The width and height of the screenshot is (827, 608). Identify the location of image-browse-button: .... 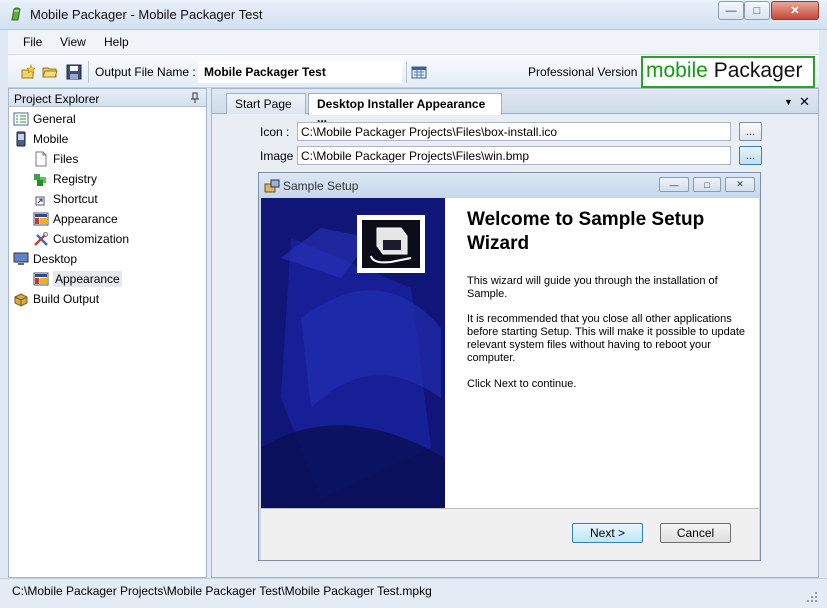
(750, 155).